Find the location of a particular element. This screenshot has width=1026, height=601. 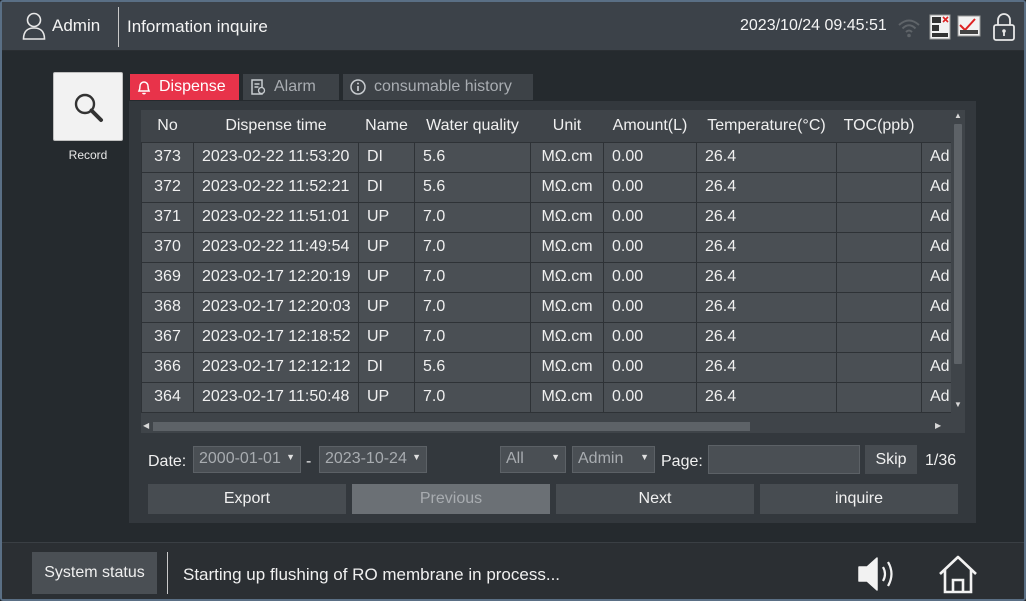

record-search-button is located at coordinates (88, 106).